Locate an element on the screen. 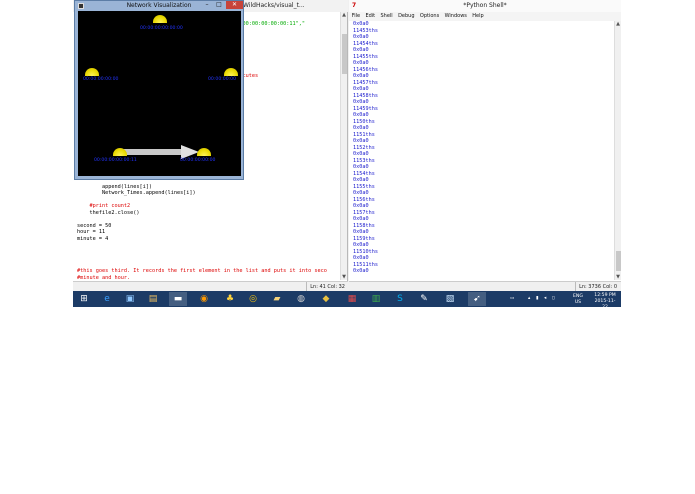  photo-viewer-icon: ▤ is located at coordinates (153, 299).